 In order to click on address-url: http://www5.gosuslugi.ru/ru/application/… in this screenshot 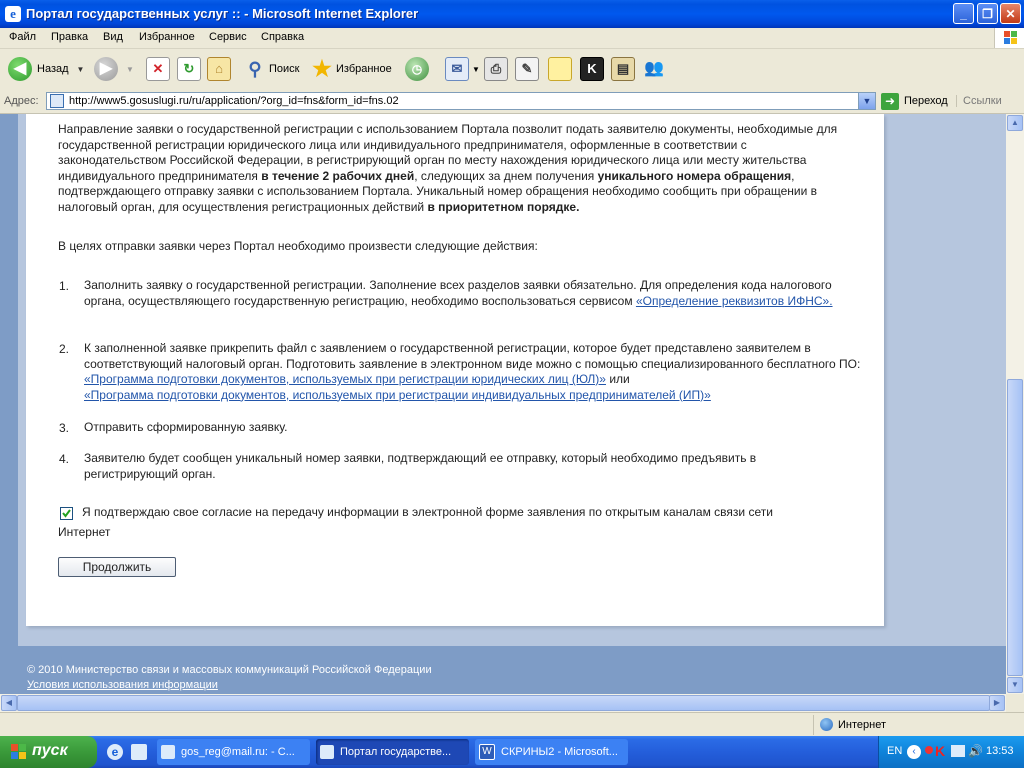, I will do `click(234, 101)`.